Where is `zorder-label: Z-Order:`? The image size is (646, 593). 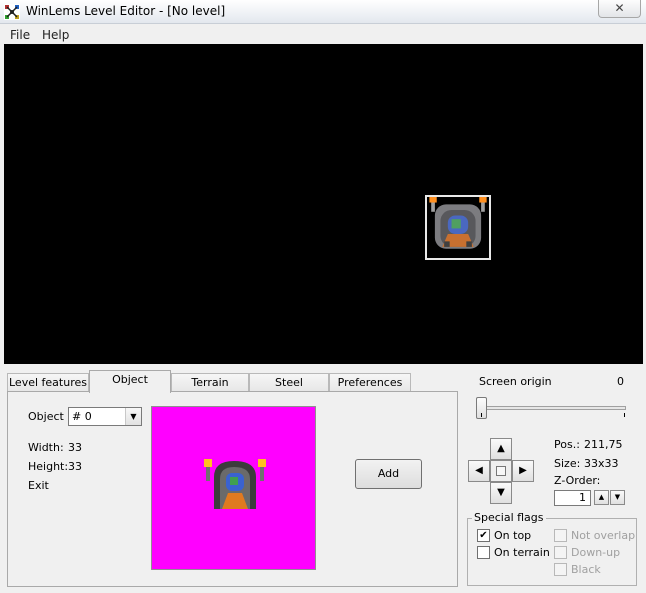 zorder-label: Z-Order: is located at coordinates (577, 480).